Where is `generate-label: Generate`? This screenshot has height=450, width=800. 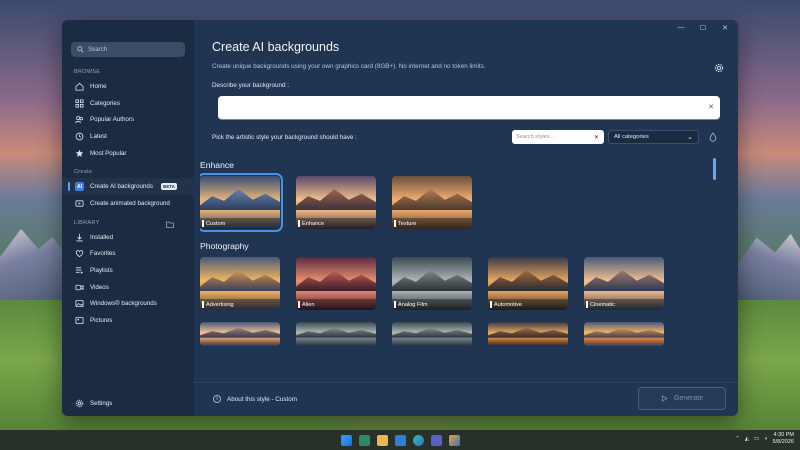 generate-label: Generate is located at coordinates (688, 398).